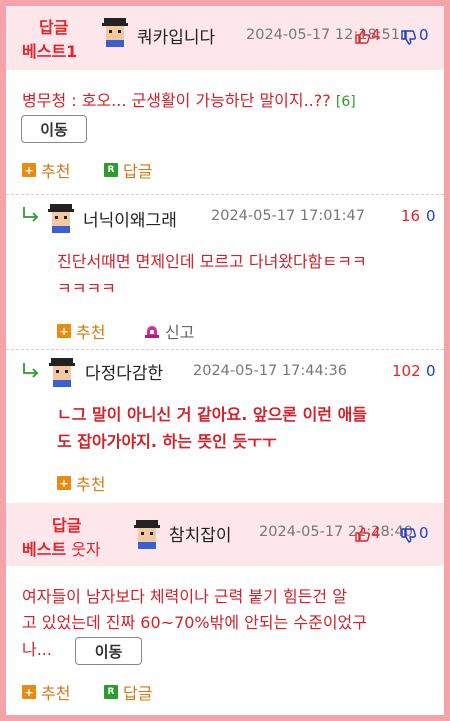  I want to click on siren-icon, so click(152, 332).